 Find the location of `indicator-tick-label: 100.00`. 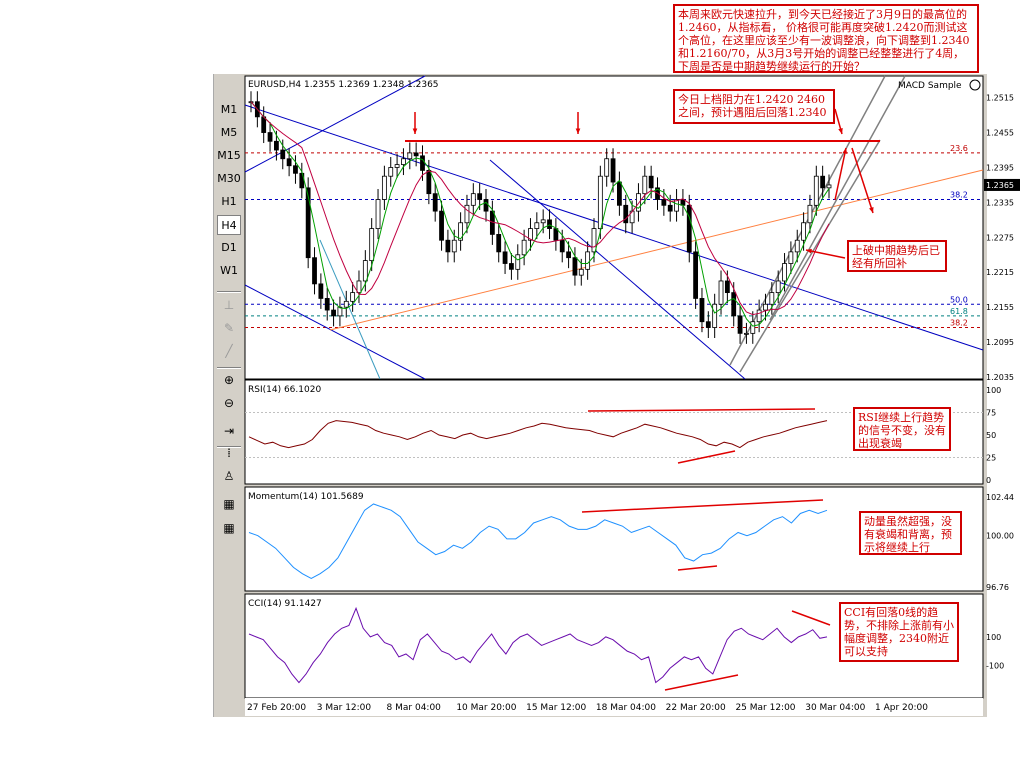

indicator-tick-label: 100.00 is located at coordinates (1000, 536).